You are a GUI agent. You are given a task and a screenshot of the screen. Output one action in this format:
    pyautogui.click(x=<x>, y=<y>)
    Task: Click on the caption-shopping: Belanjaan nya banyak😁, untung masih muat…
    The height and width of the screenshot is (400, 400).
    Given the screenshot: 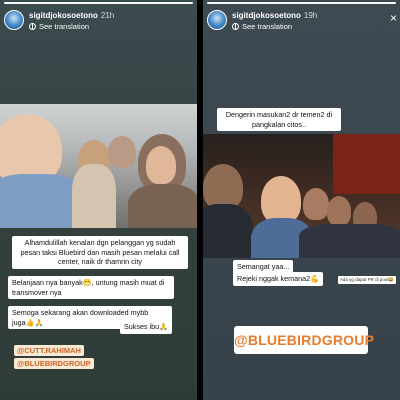 What is the action you would take?
    pyautogui.click(x=91, y=287)
    